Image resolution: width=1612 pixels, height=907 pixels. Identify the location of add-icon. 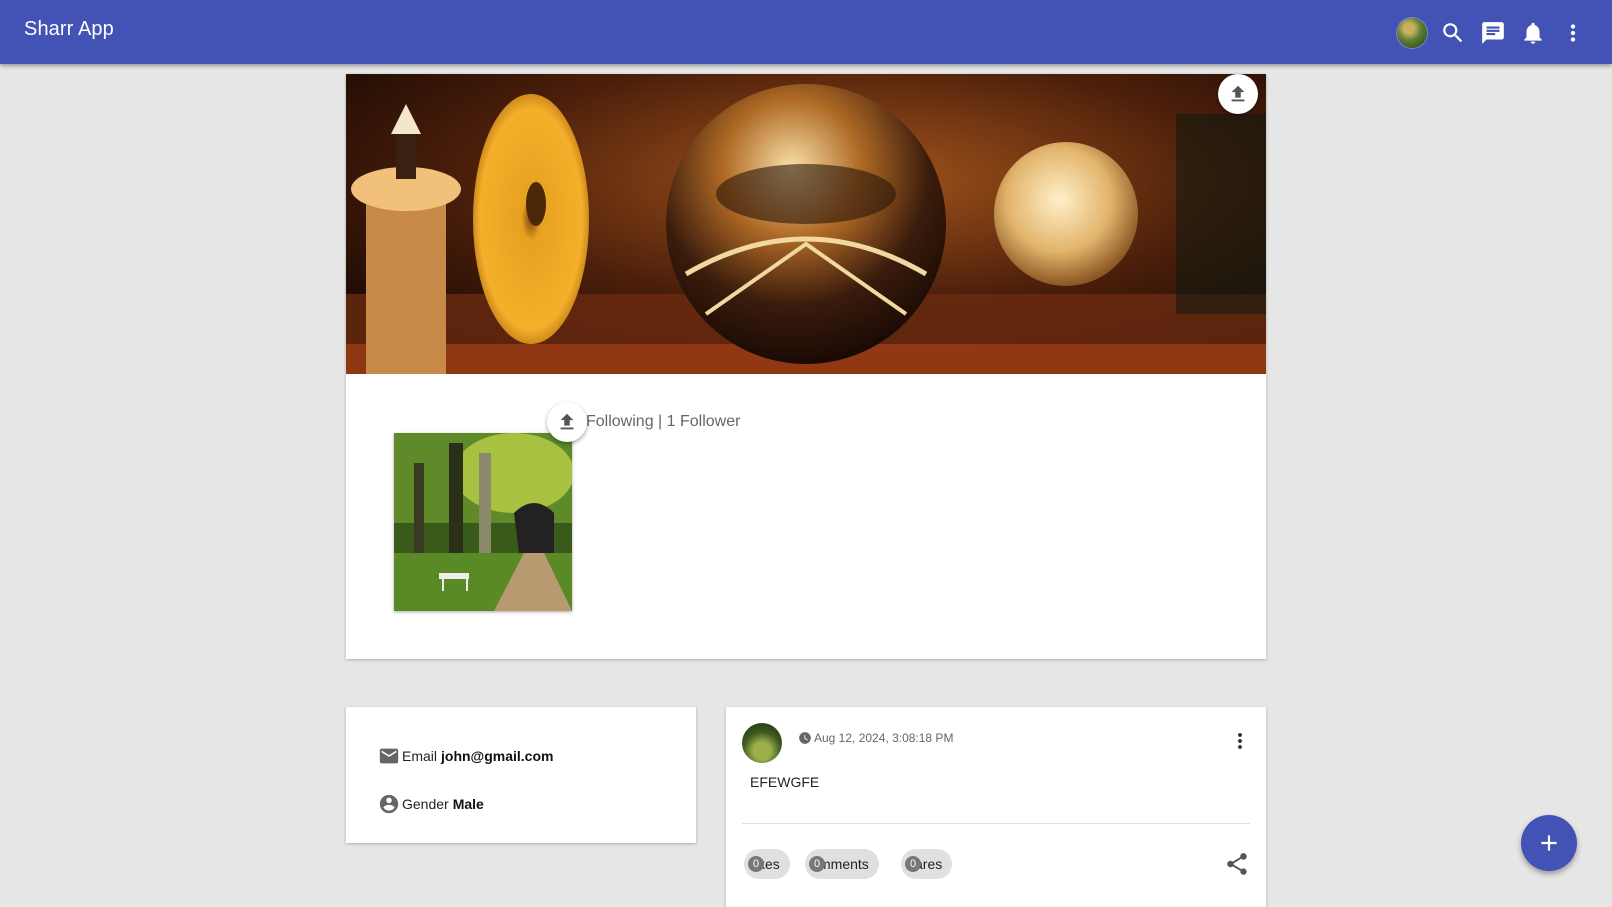
(1549, 843).